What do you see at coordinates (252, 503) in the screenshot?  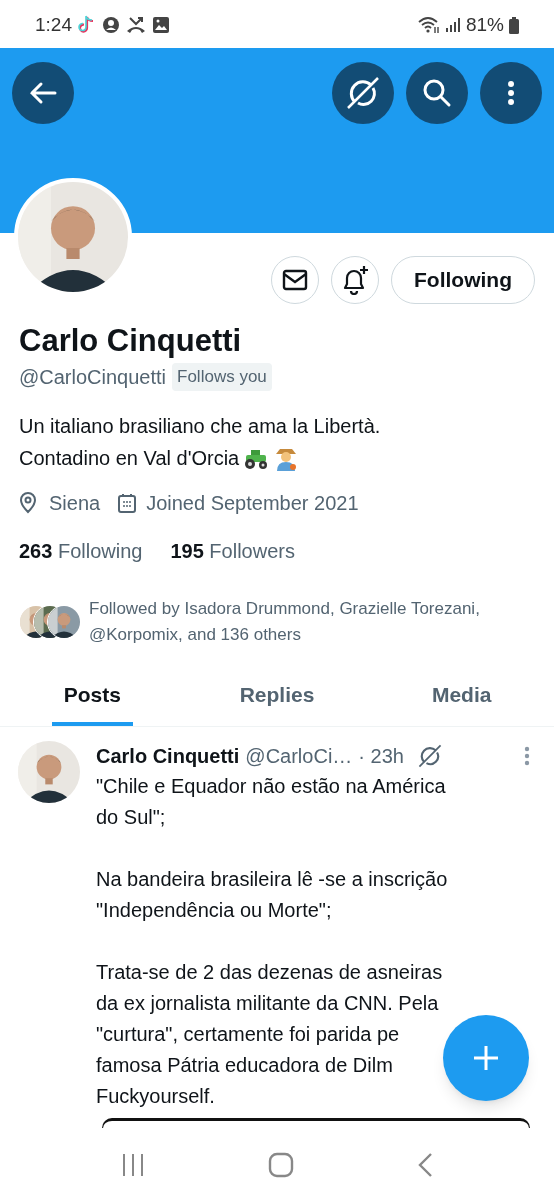 I see `joined-date: Joined September 2021` at bounding box center [252, 503].